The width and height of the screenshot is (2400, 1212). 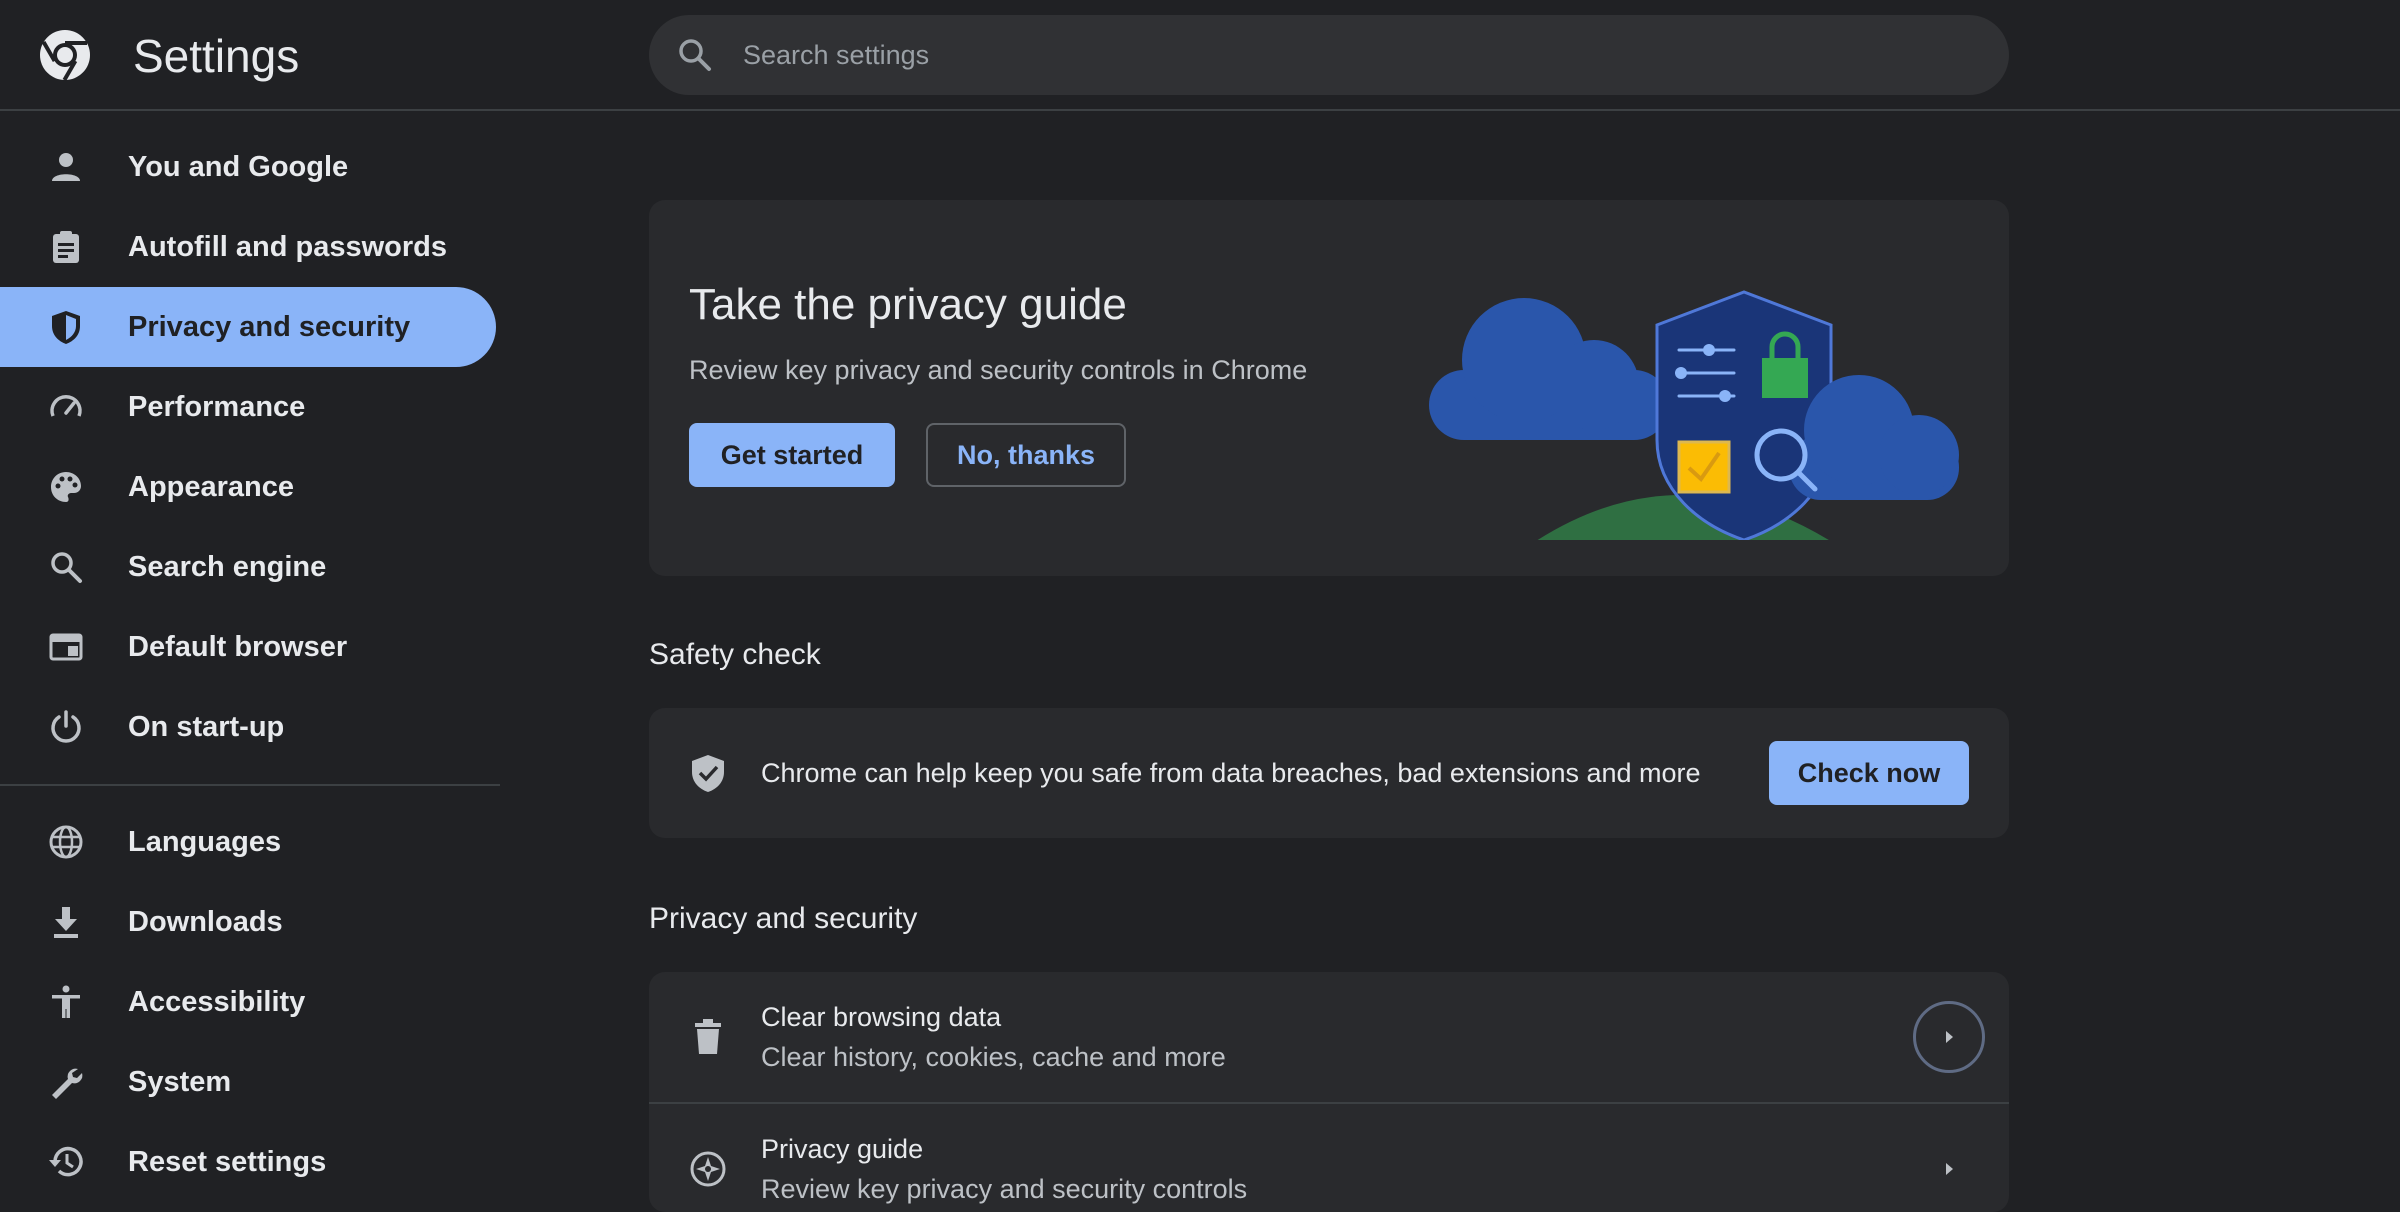 I want to click on no-thanks-button: No, thanks, so click(x=1026, y=455).